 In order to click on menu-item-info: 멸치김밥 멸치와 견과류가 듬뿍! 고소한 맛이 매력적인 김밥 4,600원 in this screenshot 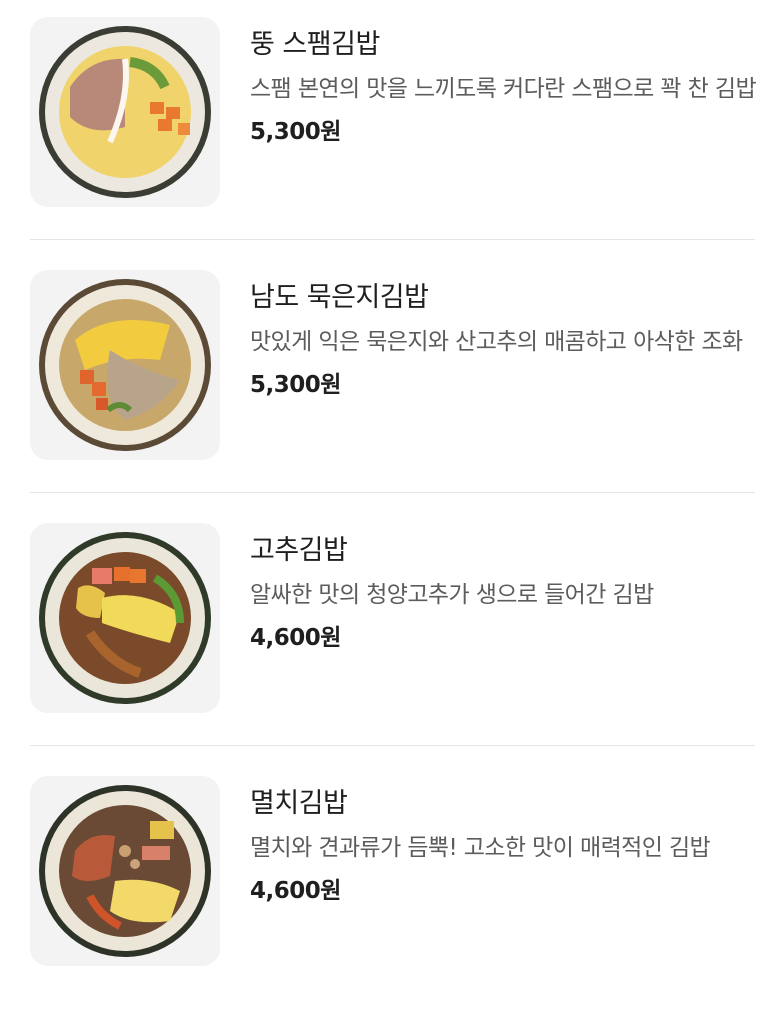, I will do `click(505, 847)`.